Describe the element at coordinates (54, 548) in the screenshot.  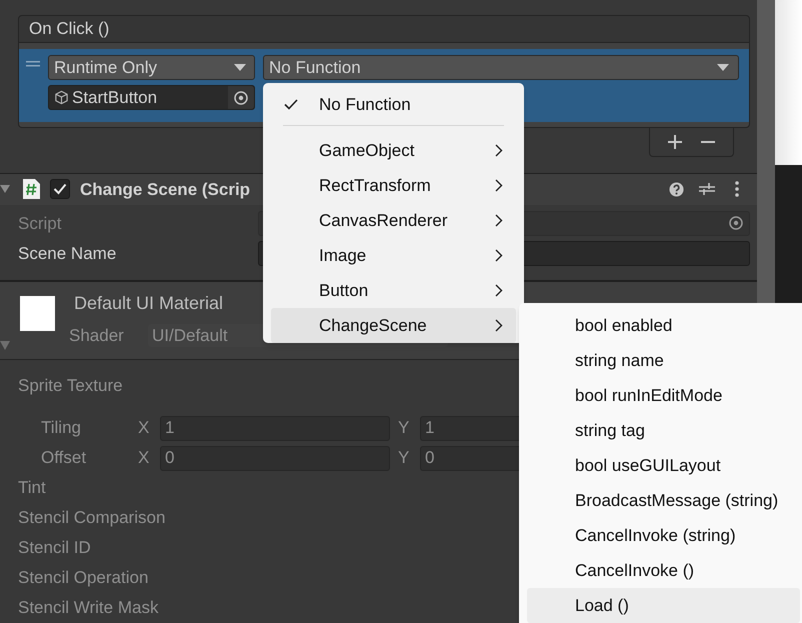
I see `property-label: Stencil ID` at that location.